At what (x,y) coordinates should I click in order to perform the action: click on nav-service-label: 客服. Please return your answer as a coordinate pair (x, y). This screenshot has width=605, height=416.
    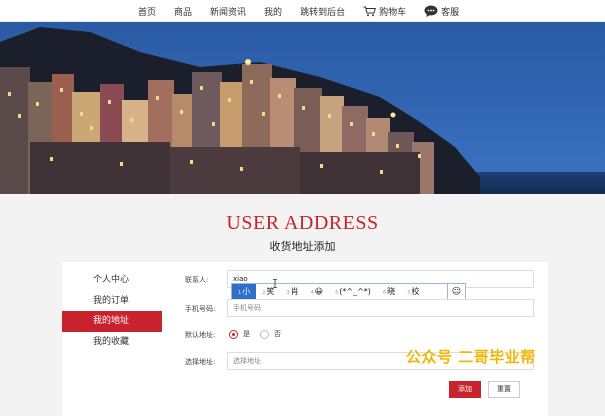
    Looking at the image, I should click on (450, 12).